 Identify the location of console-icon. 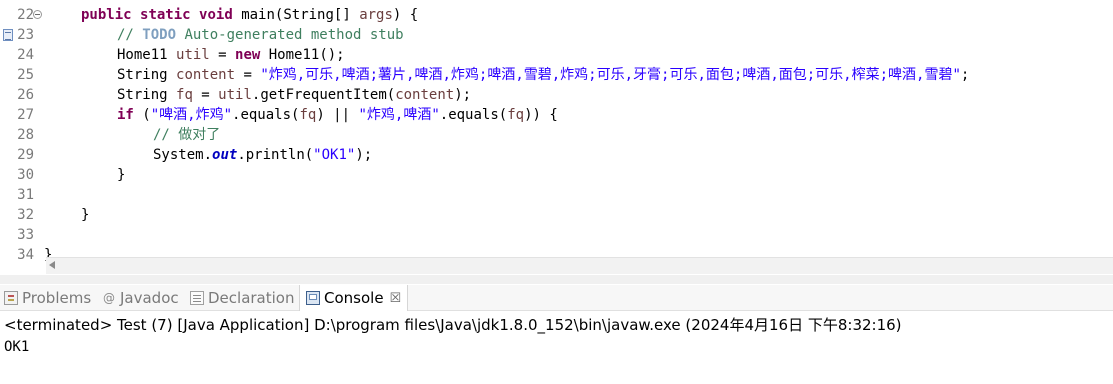
(313, 298).